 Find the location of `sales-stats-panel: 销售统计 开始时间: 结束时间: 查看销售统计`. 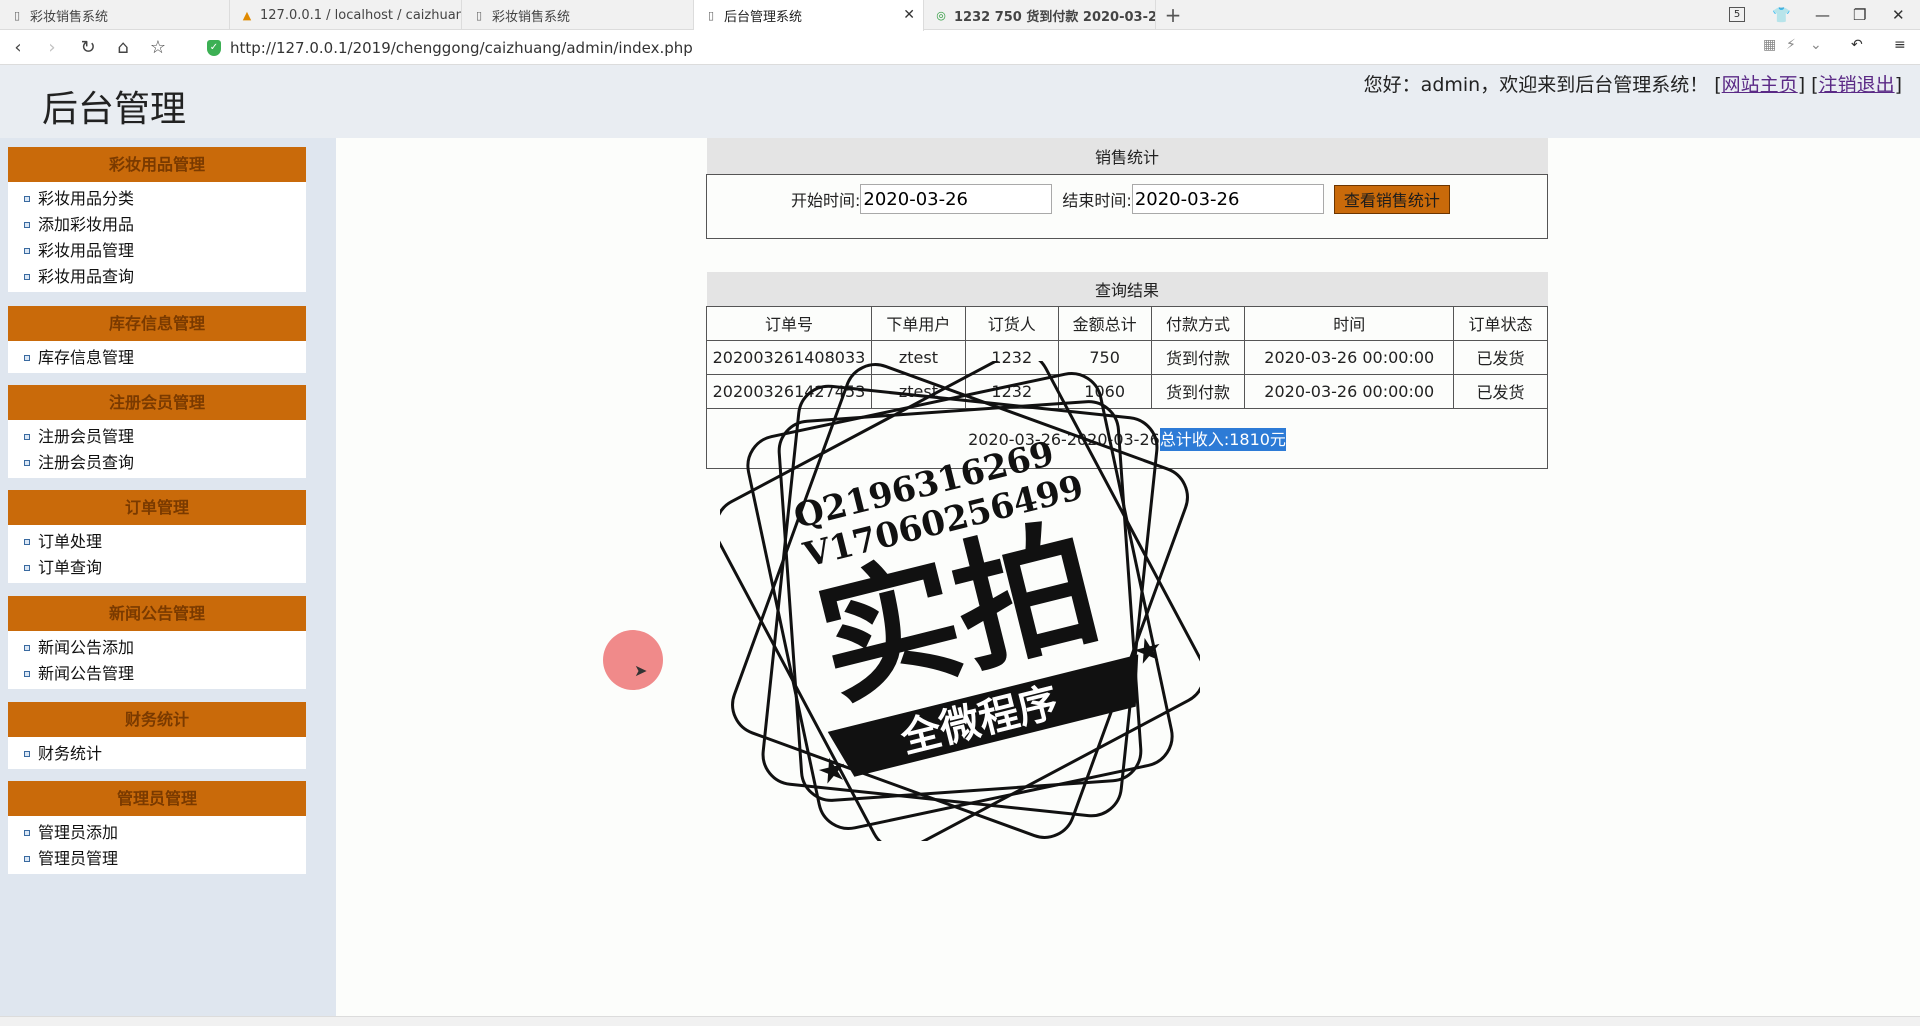

sales-stats-panel: 销售统计 开始时间: 结束时间: 查看销售统计 is located at coordinates (1127, 188).